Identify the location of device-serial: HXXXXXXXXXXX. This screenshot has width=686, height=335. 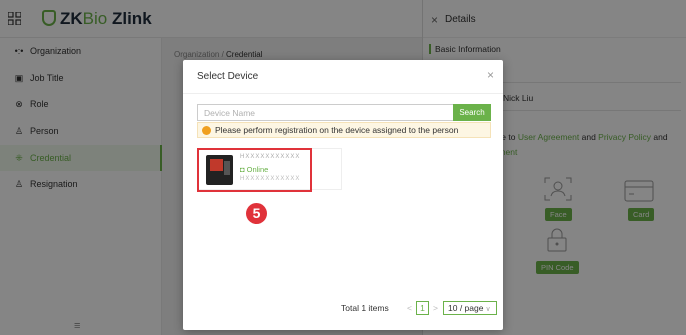
(270, 157).